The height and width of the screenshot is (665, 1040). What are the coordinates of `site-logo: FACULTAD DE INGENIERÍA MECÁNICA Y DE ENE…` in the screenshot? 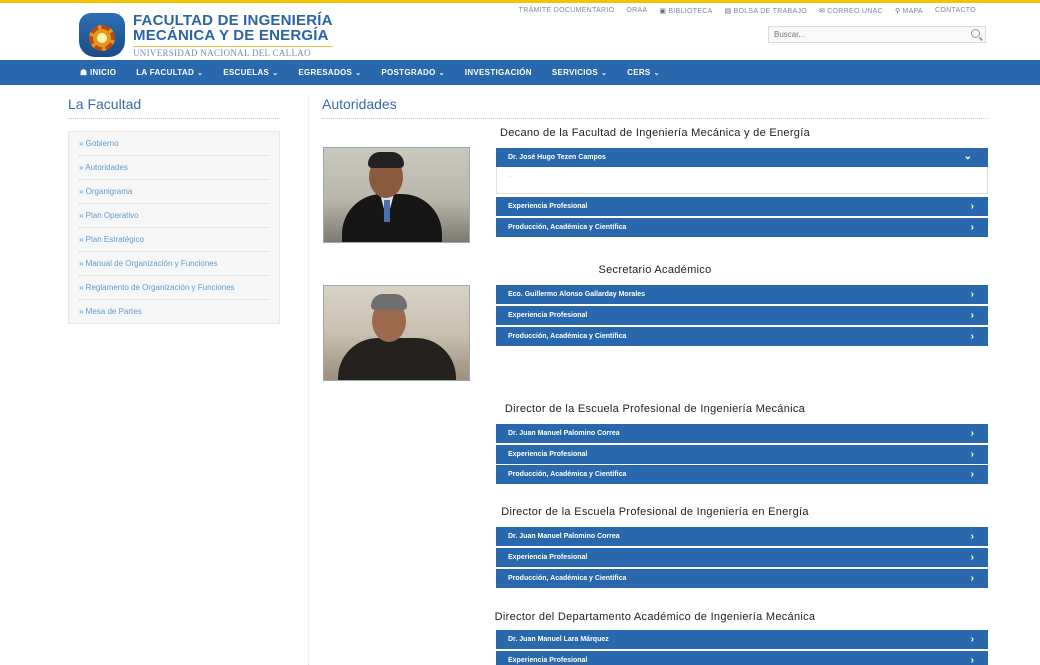 It's located at (205, 35).